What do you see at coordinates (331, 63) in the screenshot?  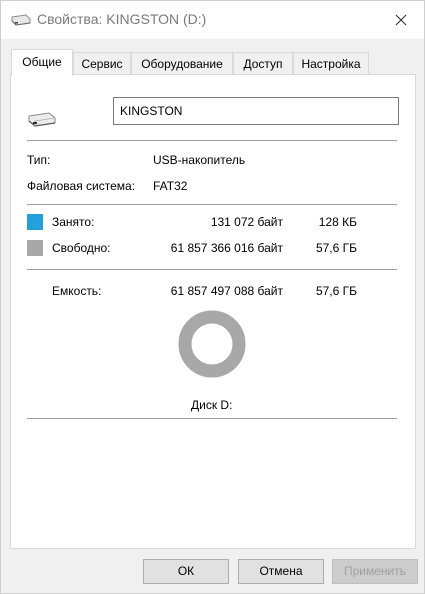 I see `tab-customize: Настройка` at bounding box center [331, 63].